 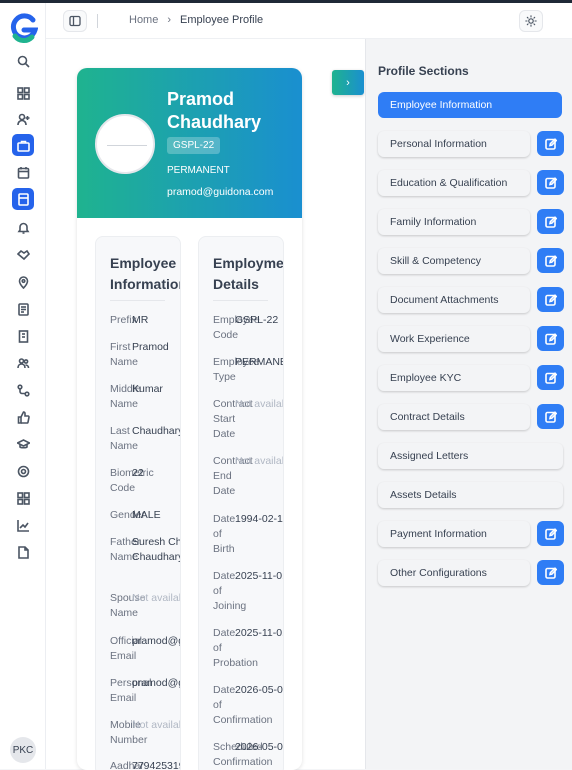 I want to click on add-user-icon, so click(x=22, y=119).